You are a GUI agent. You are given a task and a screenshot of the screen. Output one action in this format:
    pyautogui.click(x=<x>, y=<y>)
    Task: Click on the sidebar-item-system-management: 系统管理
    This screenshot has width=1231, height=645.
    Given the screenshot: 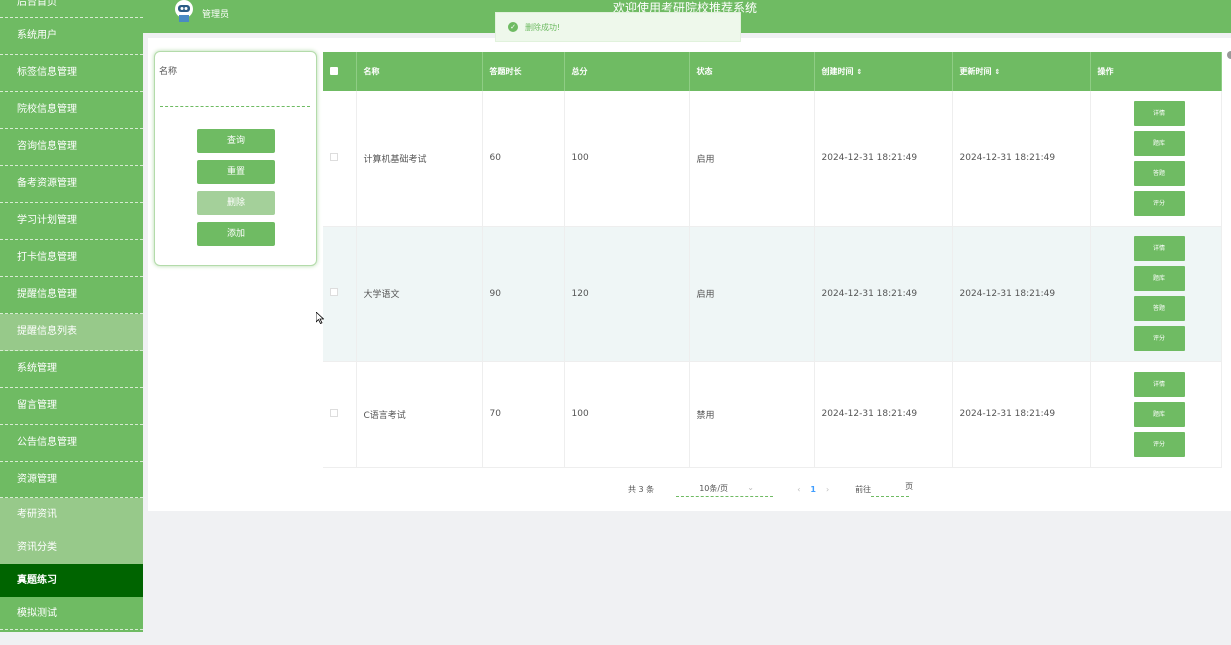 What is the action you would take?
    pyautogui.click(x=71, y=369)
    